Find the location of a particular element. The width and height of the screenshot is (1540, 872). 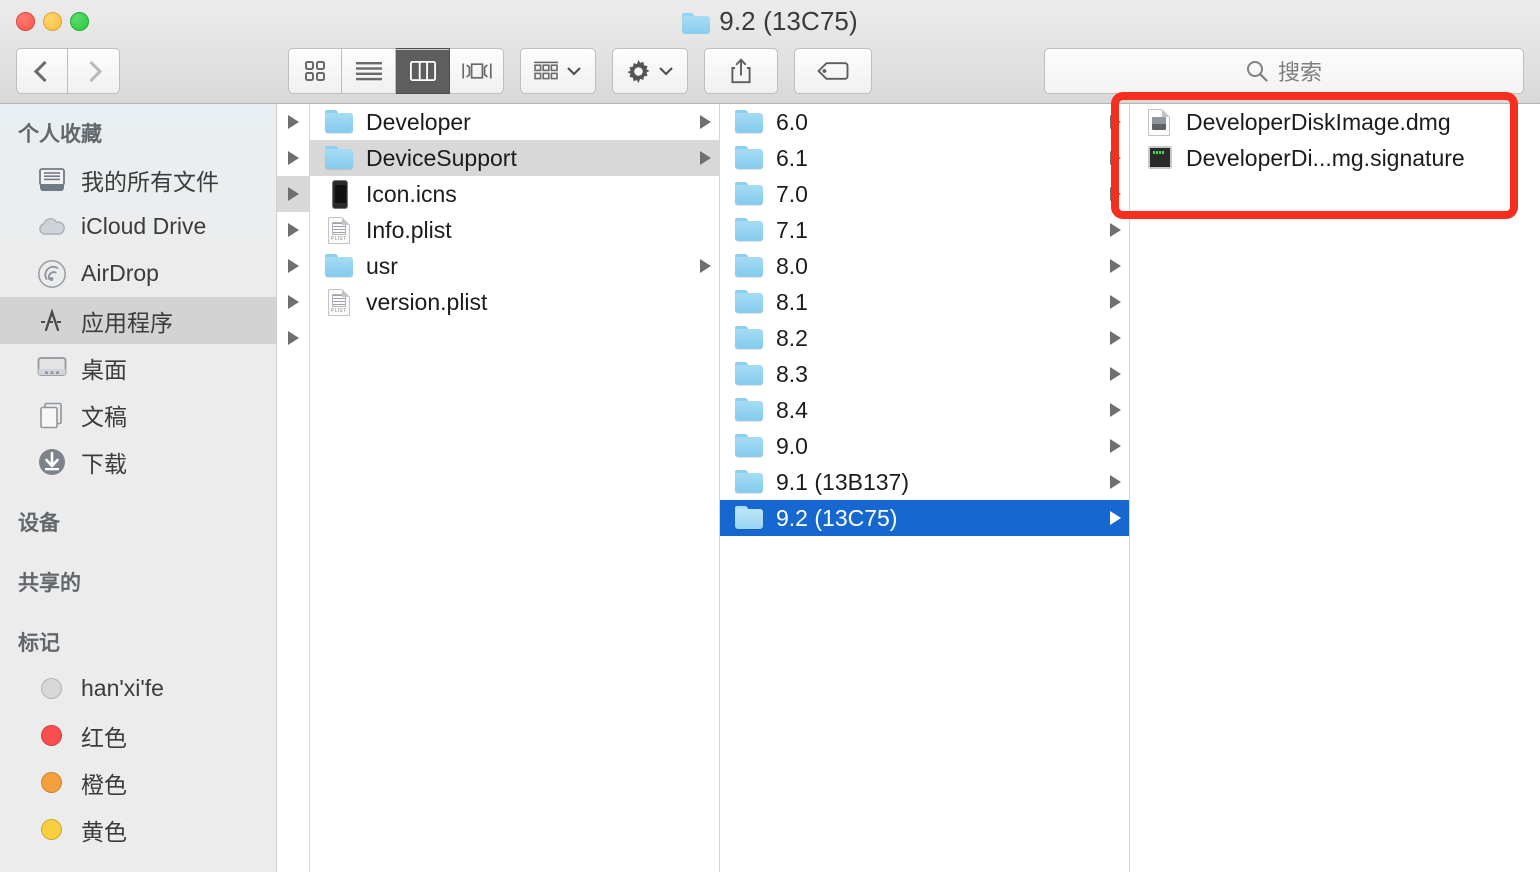

sidebar-item-documents: 文稿 is located at coordinates (138, 414).